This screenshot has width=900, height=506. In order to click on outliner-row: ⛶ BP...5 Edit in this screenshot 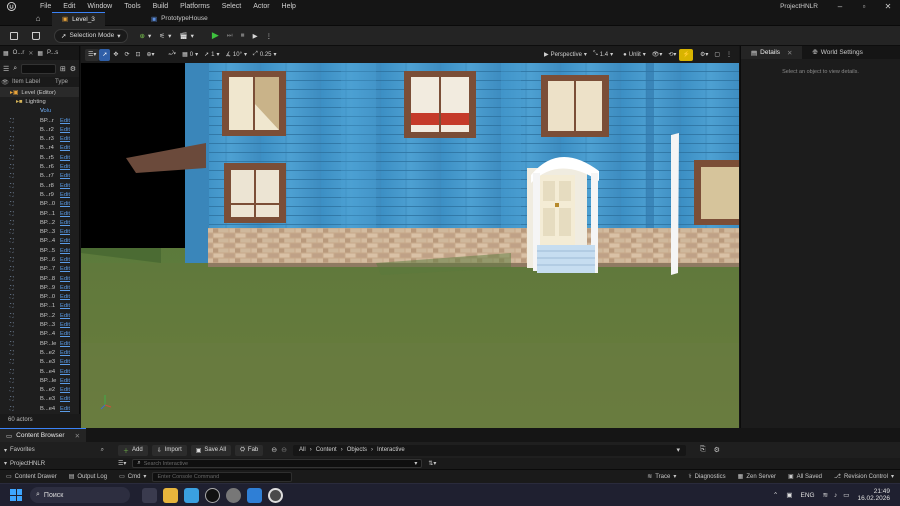, I will do `click(39, 250)`.